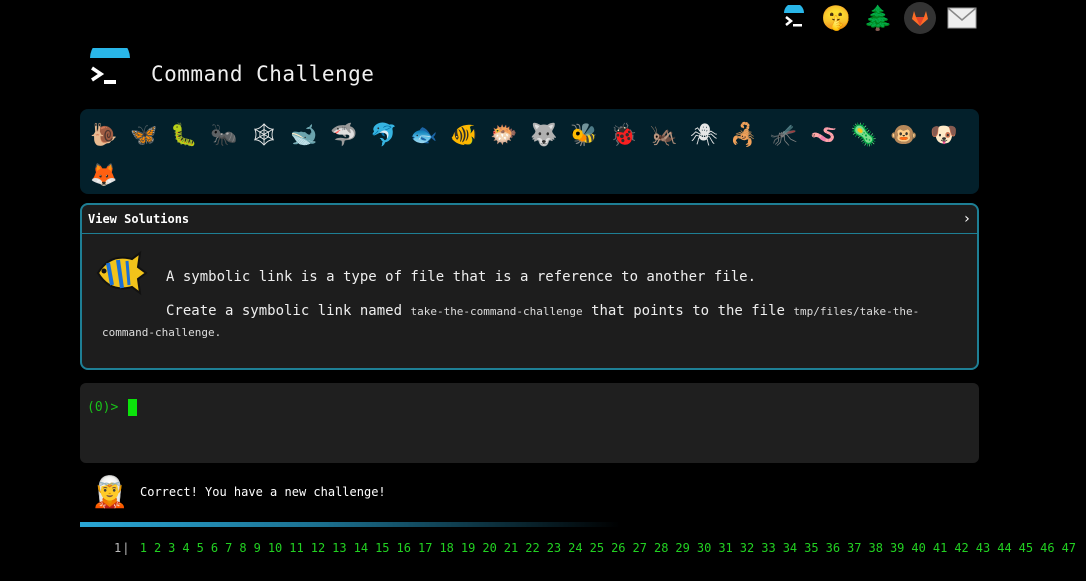 Image resolution: width=1086 pixels, height=581 pixels. What do you see at coordinates (263, 74) in the screenshot?
I see `page-title: Command Challenge` at bounding box center [263, 74].